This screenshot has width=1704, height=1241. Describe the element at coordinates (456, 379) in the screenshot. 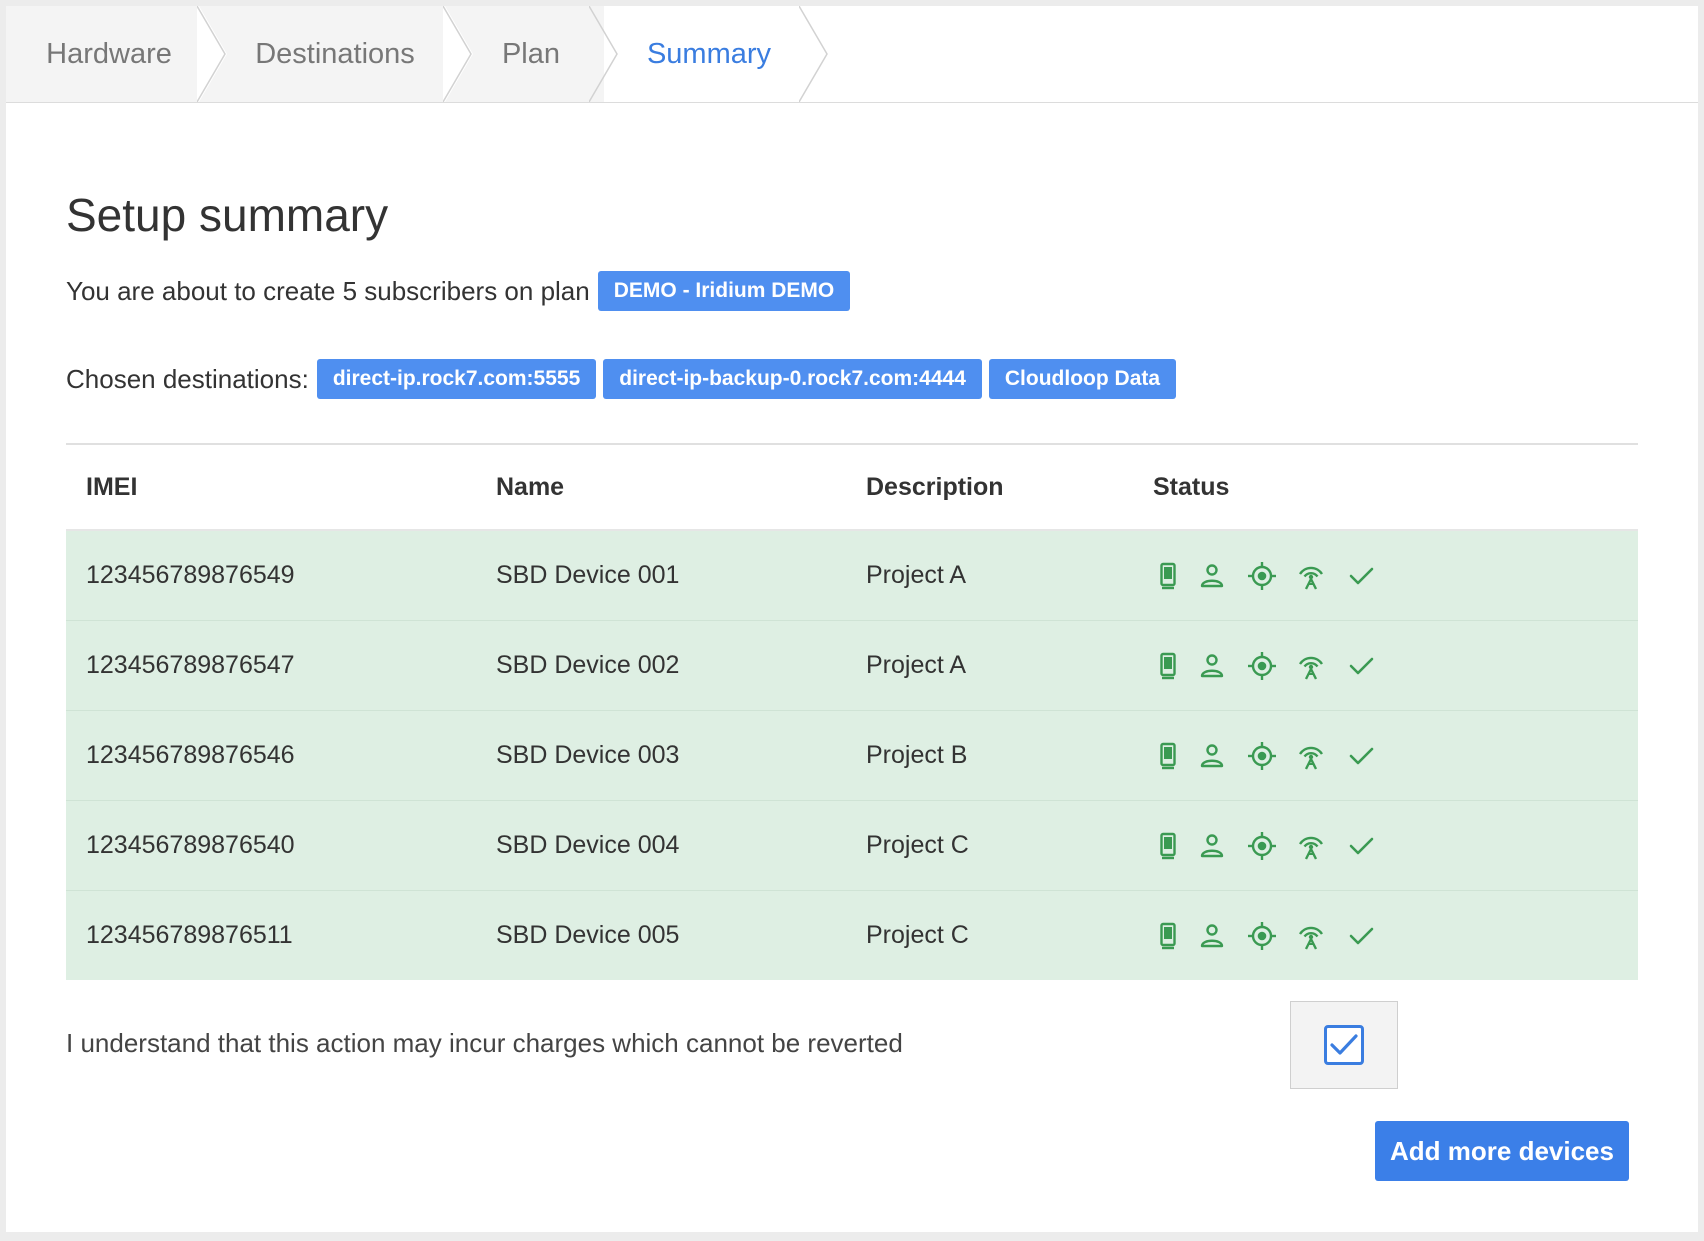

I see `destination-badge: direct-ip.rock7.com:5555` at that location.